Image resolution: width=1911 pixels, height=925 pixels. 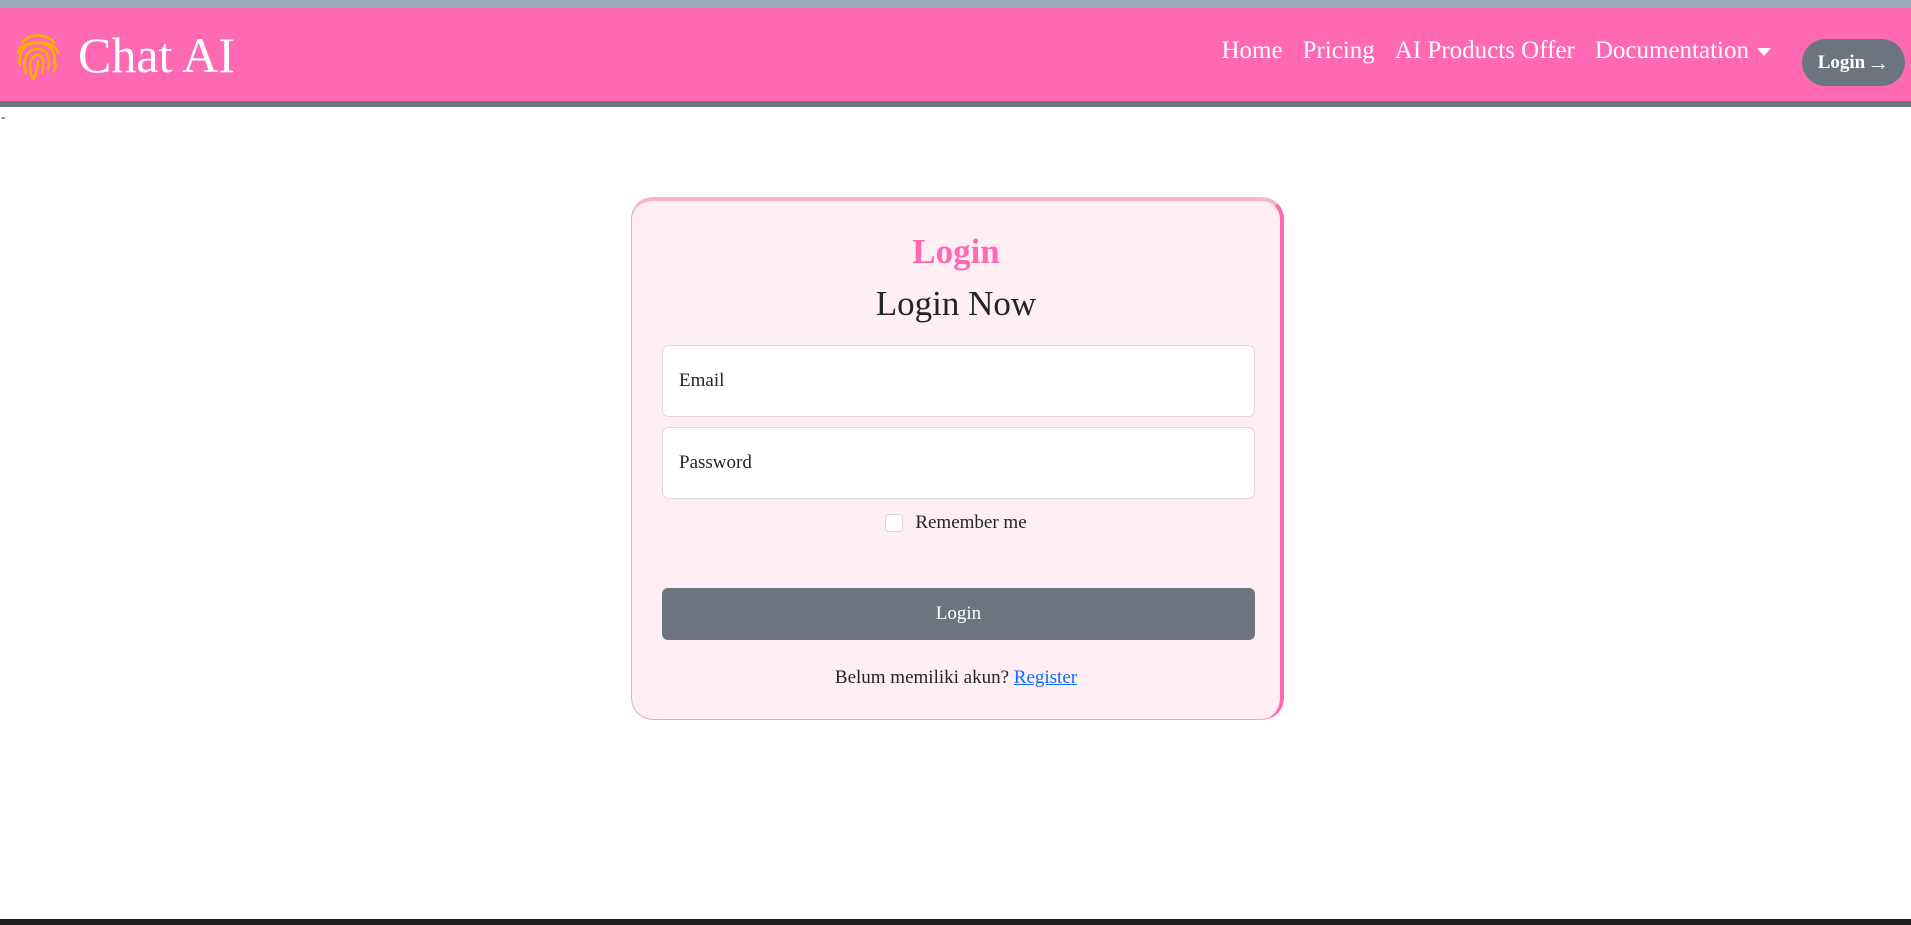 What do you see at coordinates (958, 463) in the screenshot?
I see `password-field: Password` at bounding box center [958, 463].